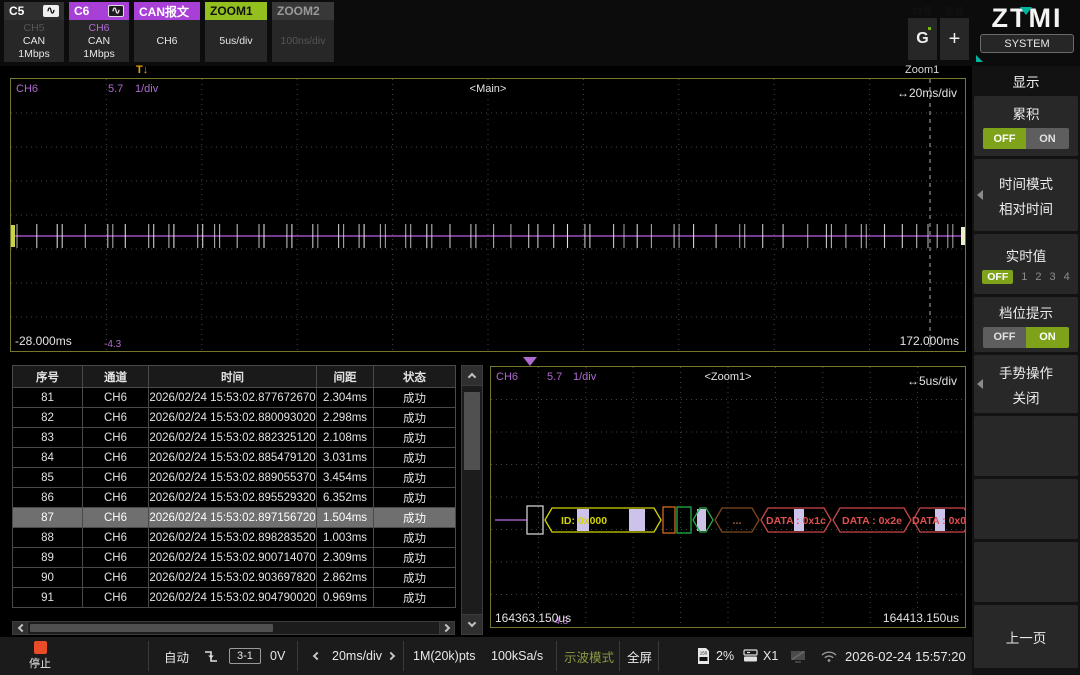 This screenshot has height=675, width=1080. Describe the element at coordinates (40, 656) in the screenshot. I see `run-stop-control: 停止` at that location.